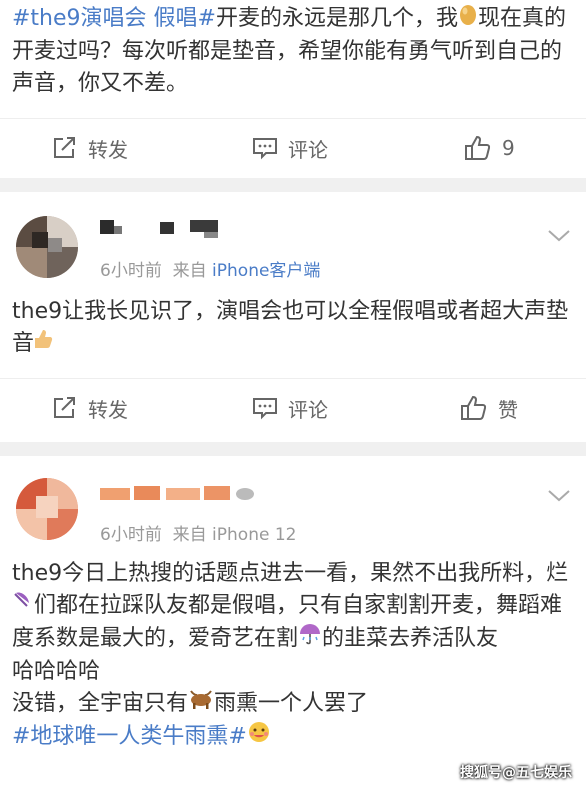  I want to click on post-action-bar: 转发 评论 9, so click(293, 148).